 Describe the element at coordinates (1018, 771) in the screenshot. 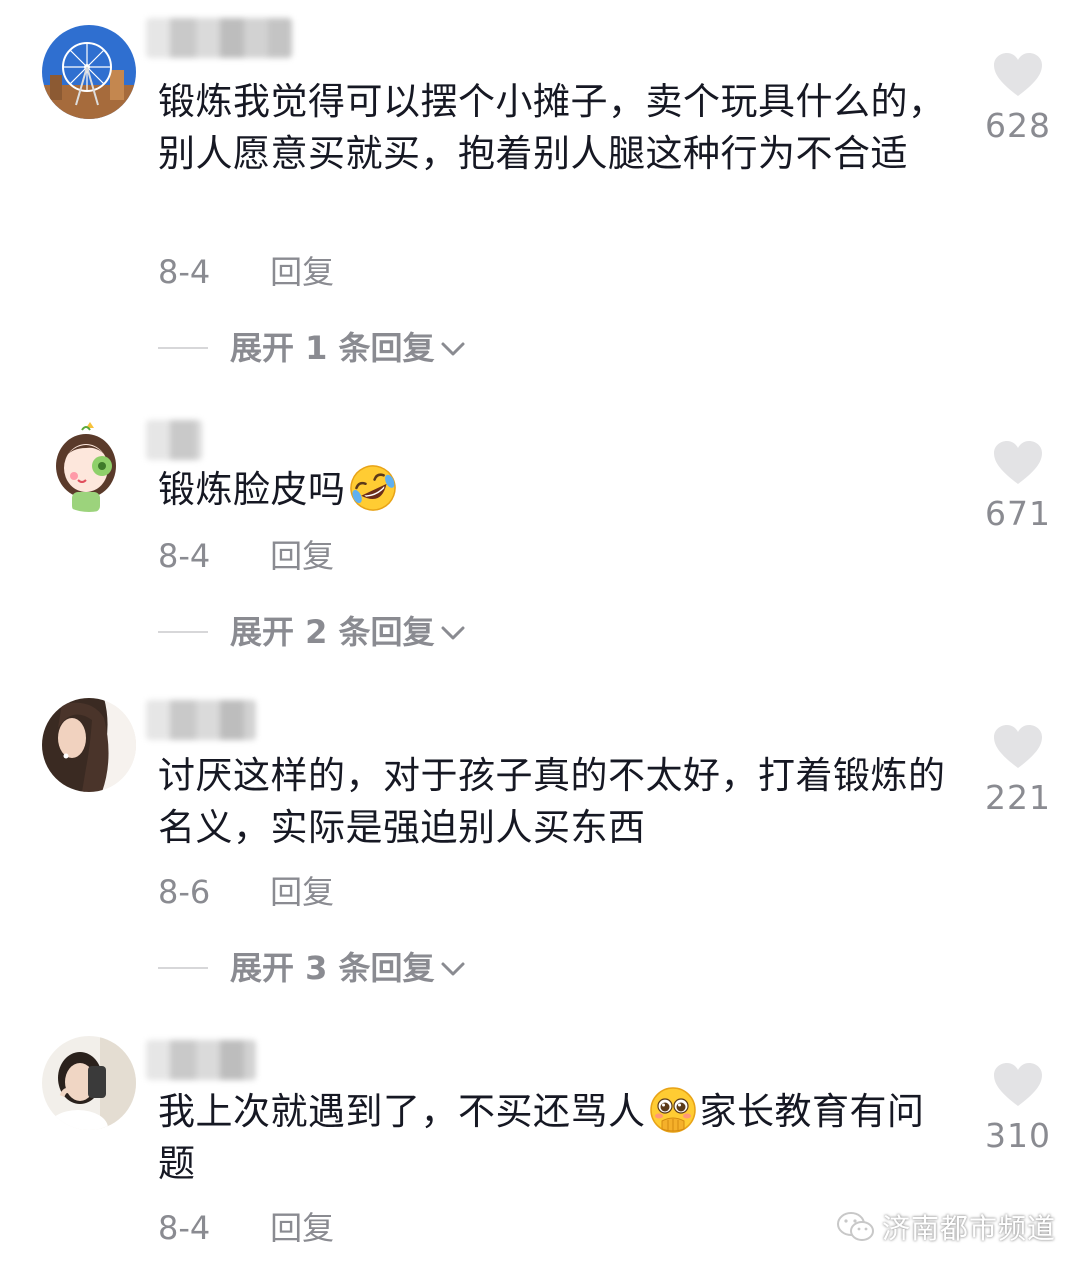

I see `like-button: 221` at that location.